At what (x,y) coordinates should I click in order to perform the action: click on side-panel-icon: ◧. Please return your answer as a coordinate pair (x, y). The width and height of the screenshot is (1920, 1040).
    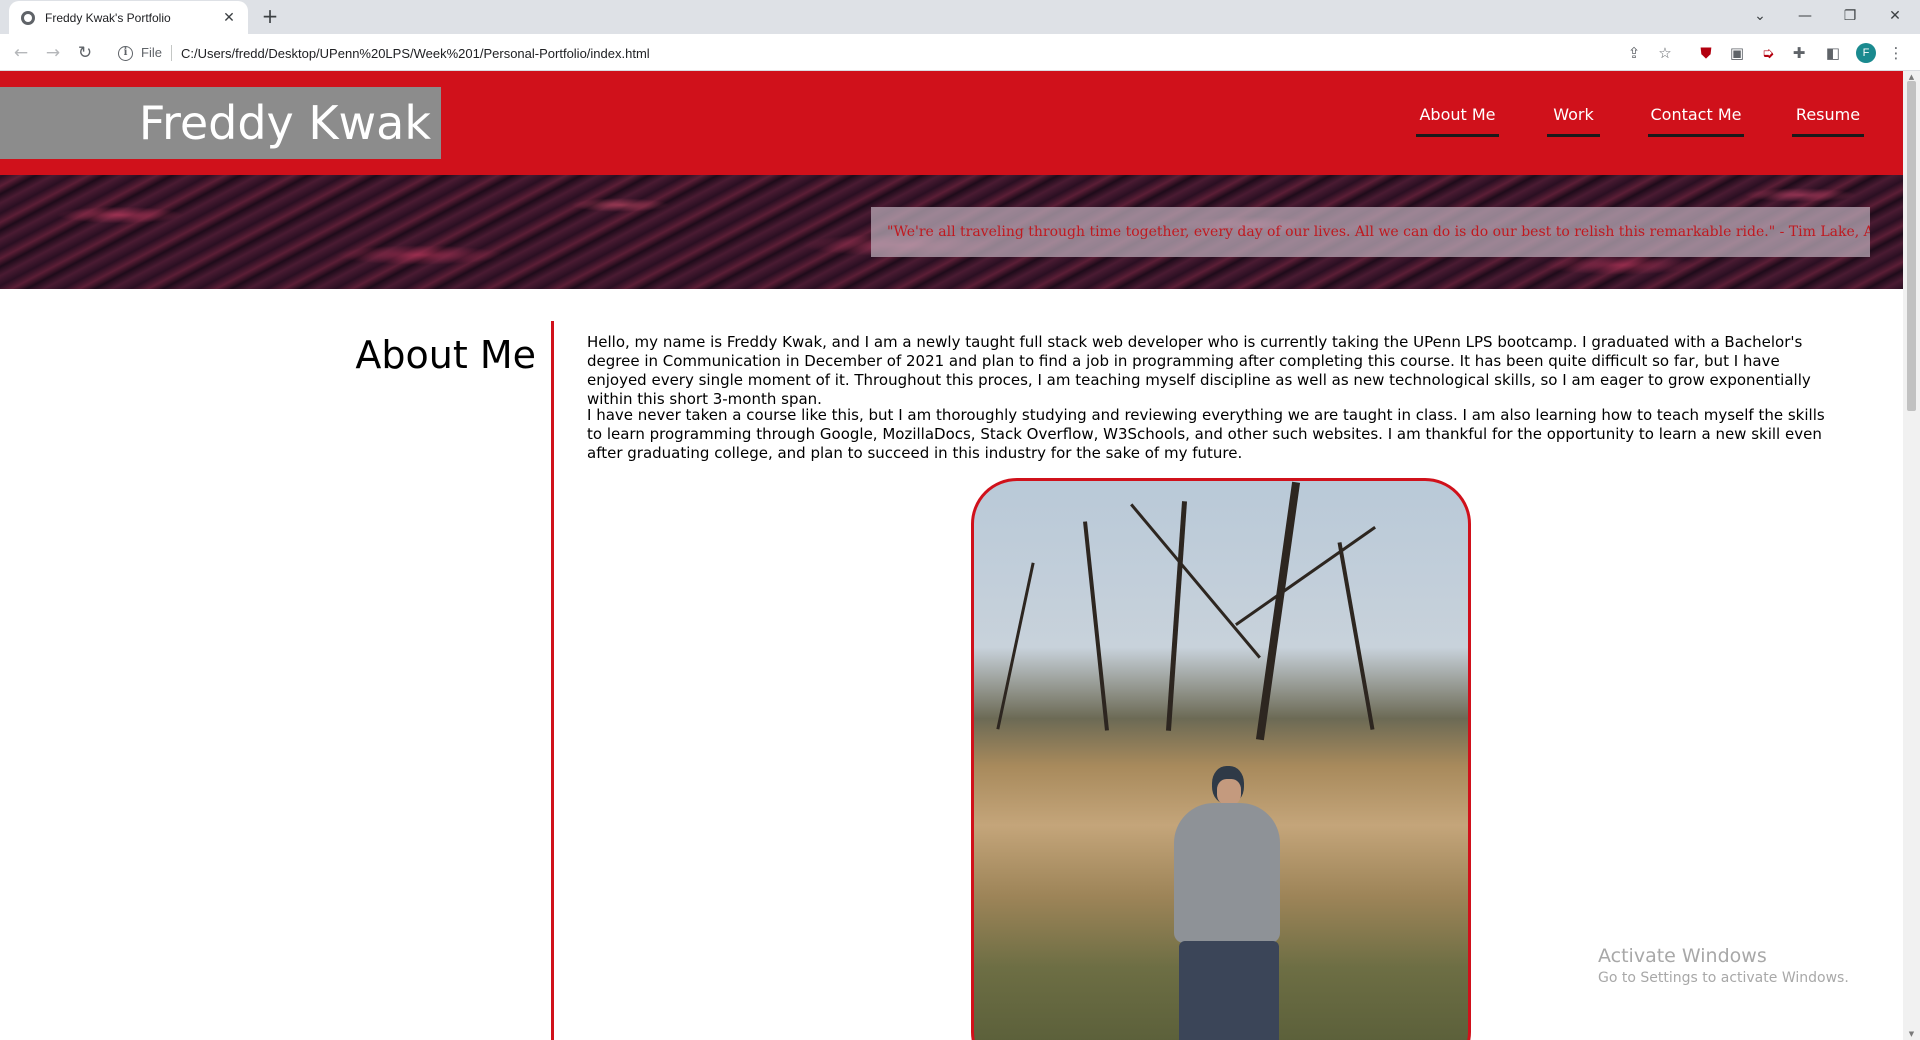
    Looking at the image, I should click on (1833, 53).